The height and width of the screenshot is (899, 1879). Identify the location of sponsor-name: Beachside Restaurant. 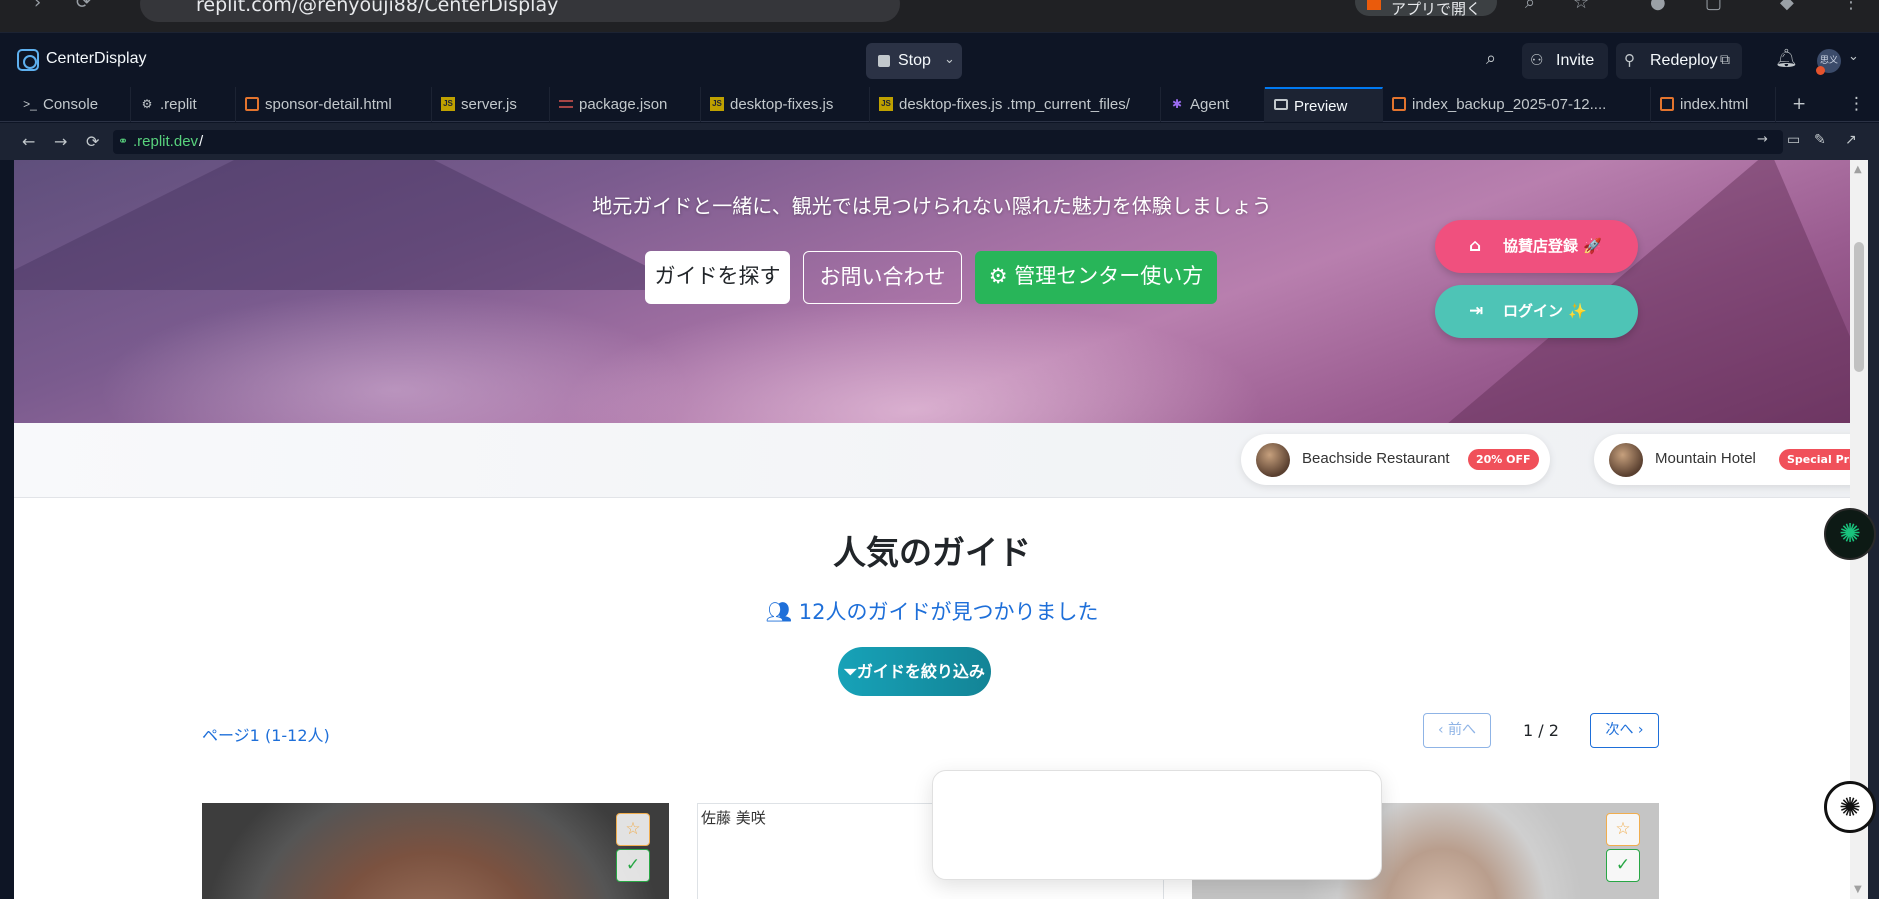
(1376, 458).